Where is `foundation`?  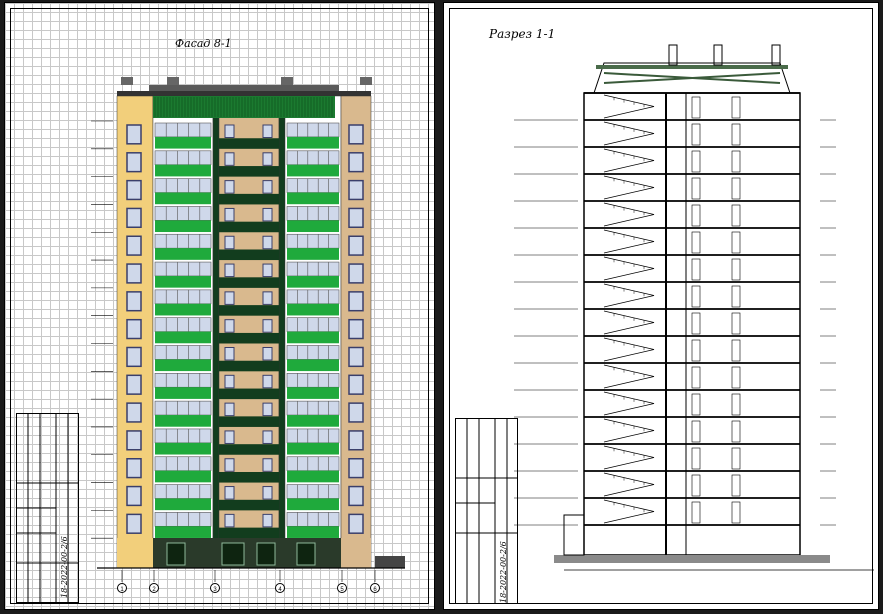
foundation is located at coordinates (692, 559).